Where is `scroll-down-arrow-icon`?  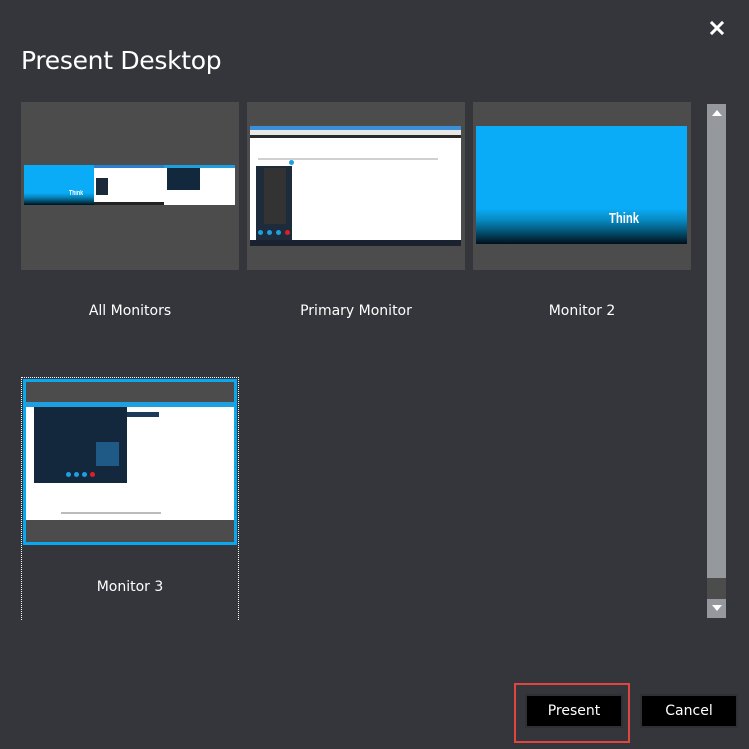 scroll-down-arrow-icon is located at coordinates (716, 608).